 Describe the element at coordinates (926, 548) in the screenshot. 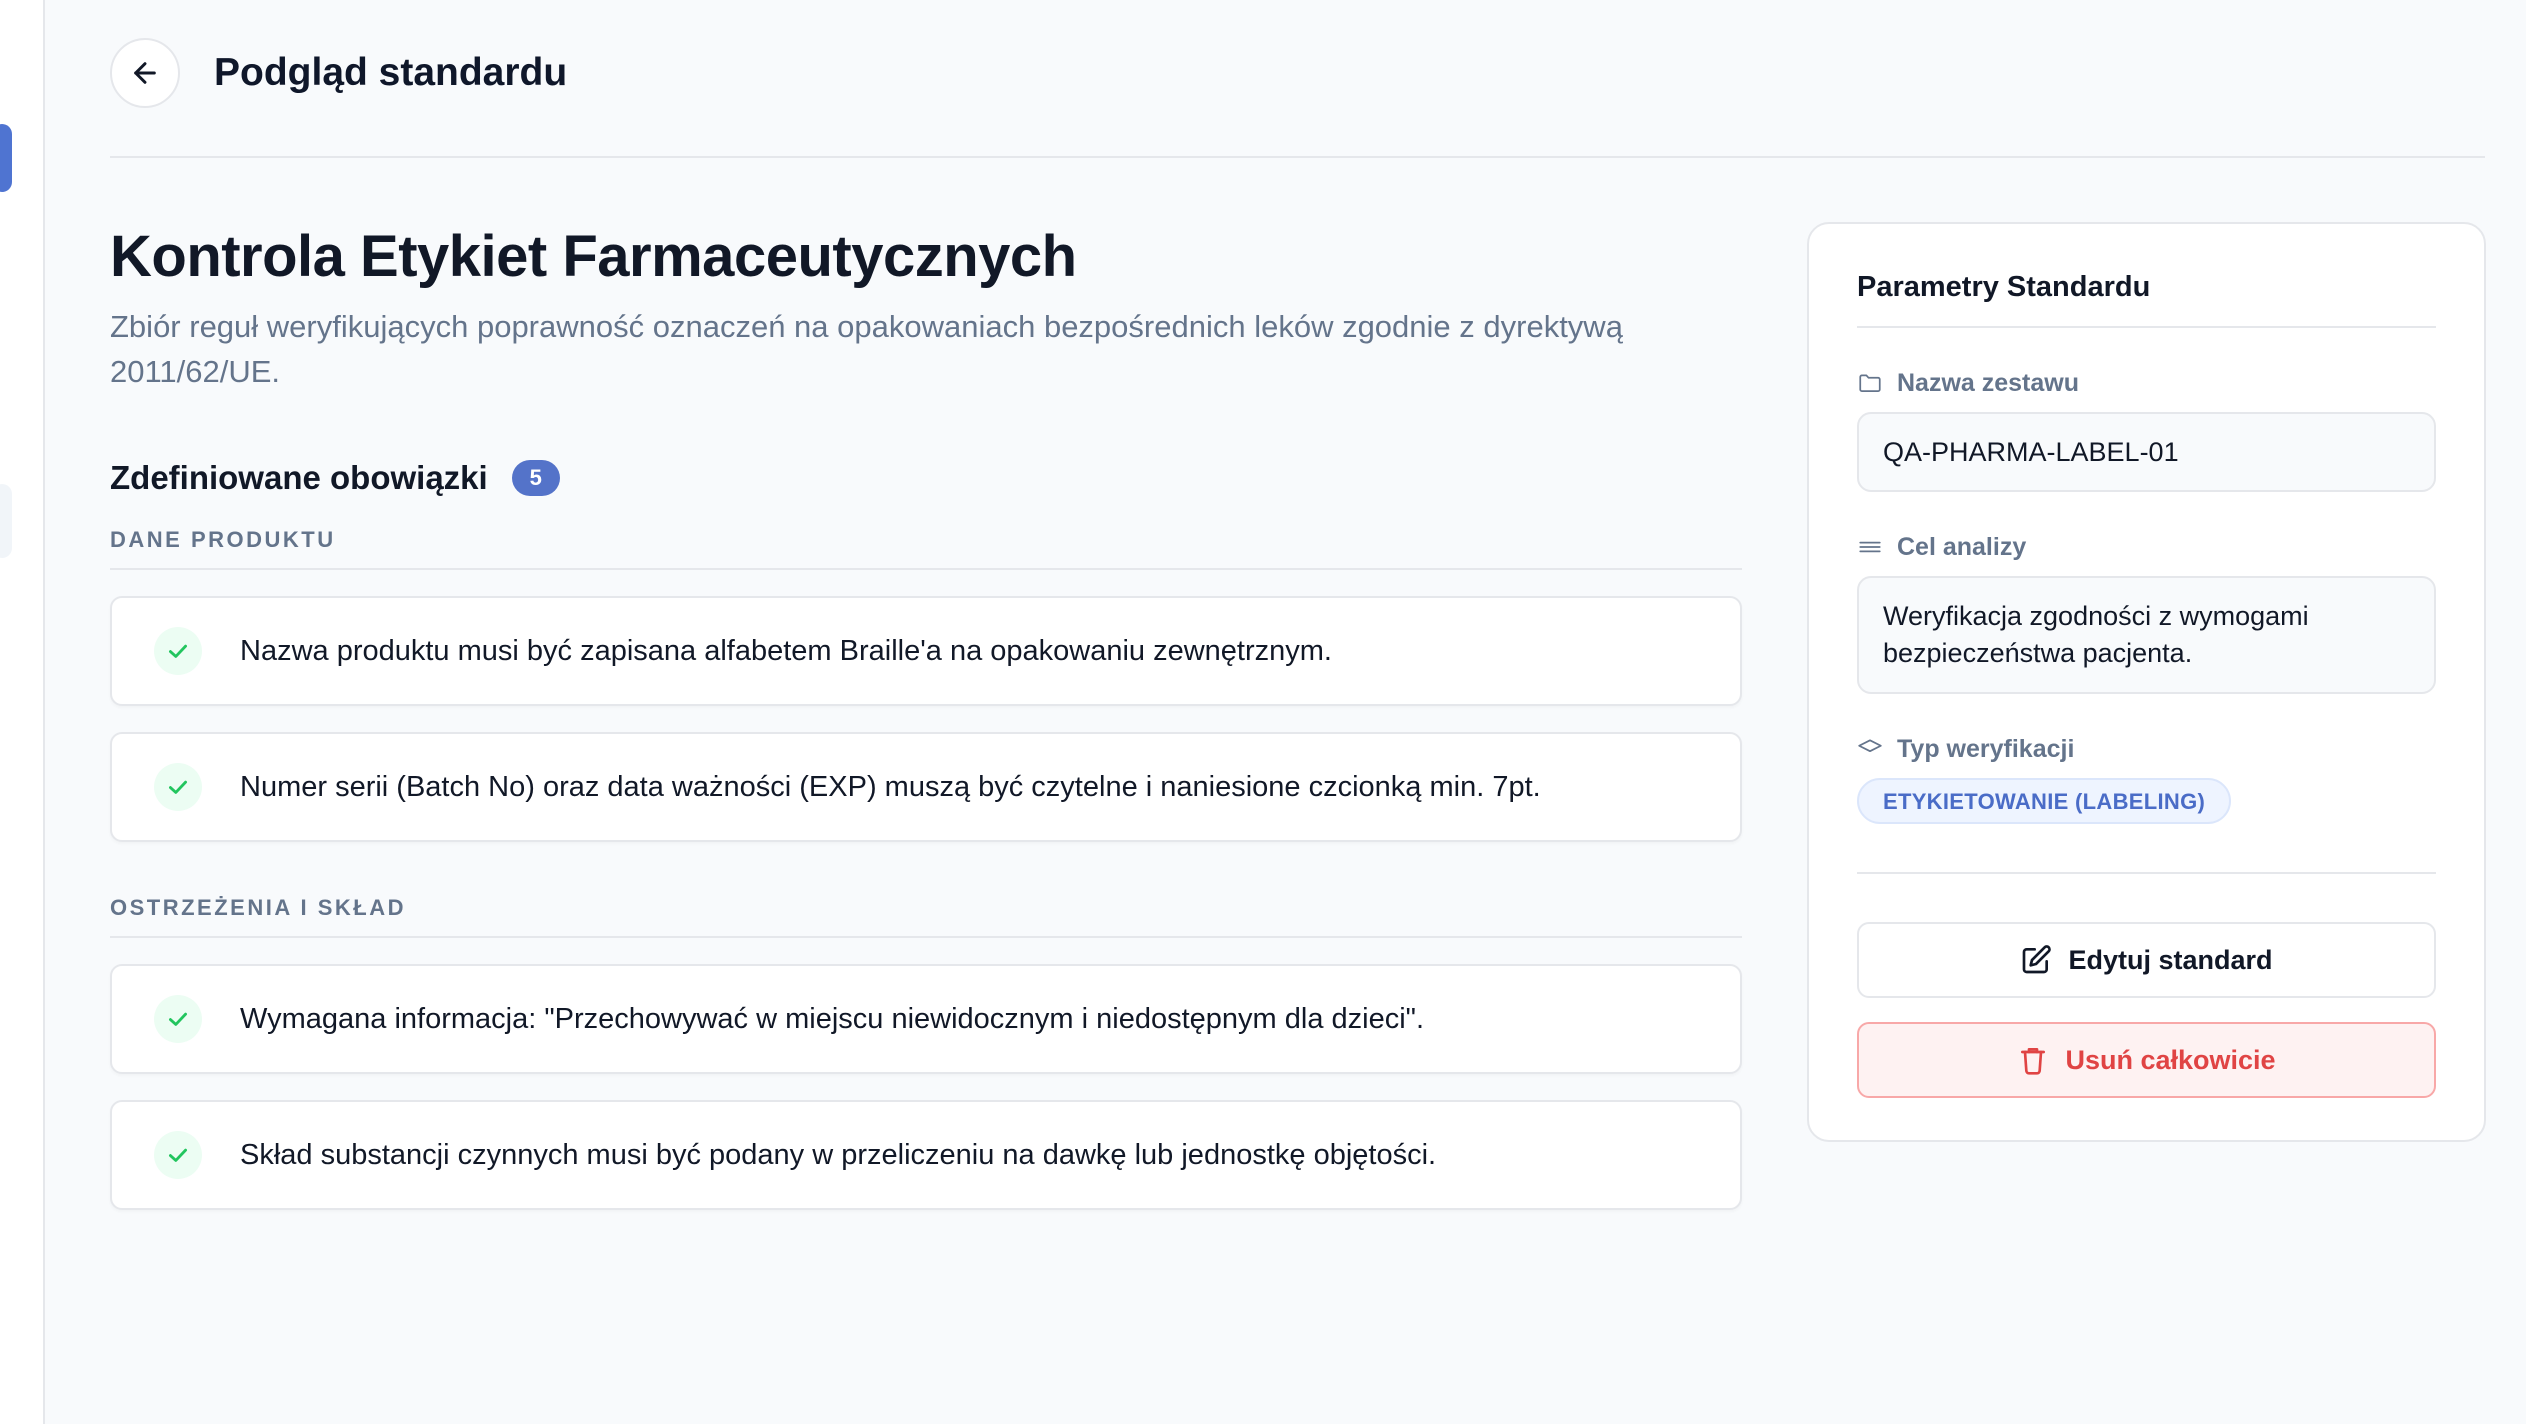

I see `group-title: DANE PRODUKTU` at that location.